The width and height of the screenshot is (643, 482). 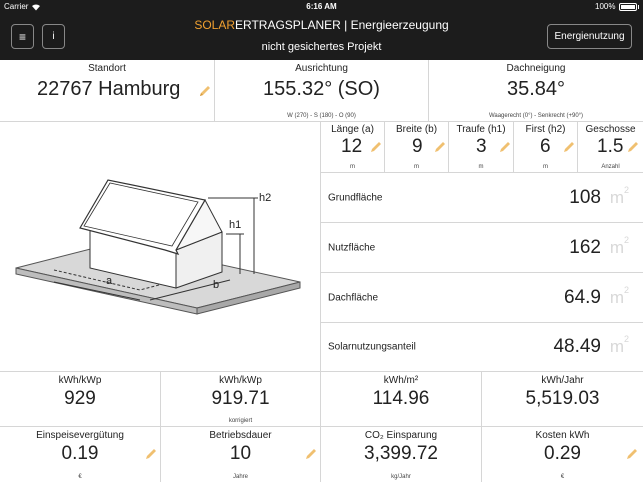 I want to click on dim-label-h1: h1, so click(x=235, y=225).